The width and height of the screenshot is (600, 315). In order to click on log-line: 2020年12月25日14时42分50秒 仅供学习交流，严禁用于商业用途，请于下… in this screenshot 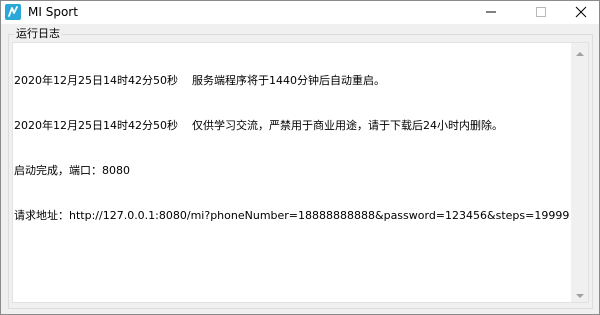, I will do `click(258, 125)`.